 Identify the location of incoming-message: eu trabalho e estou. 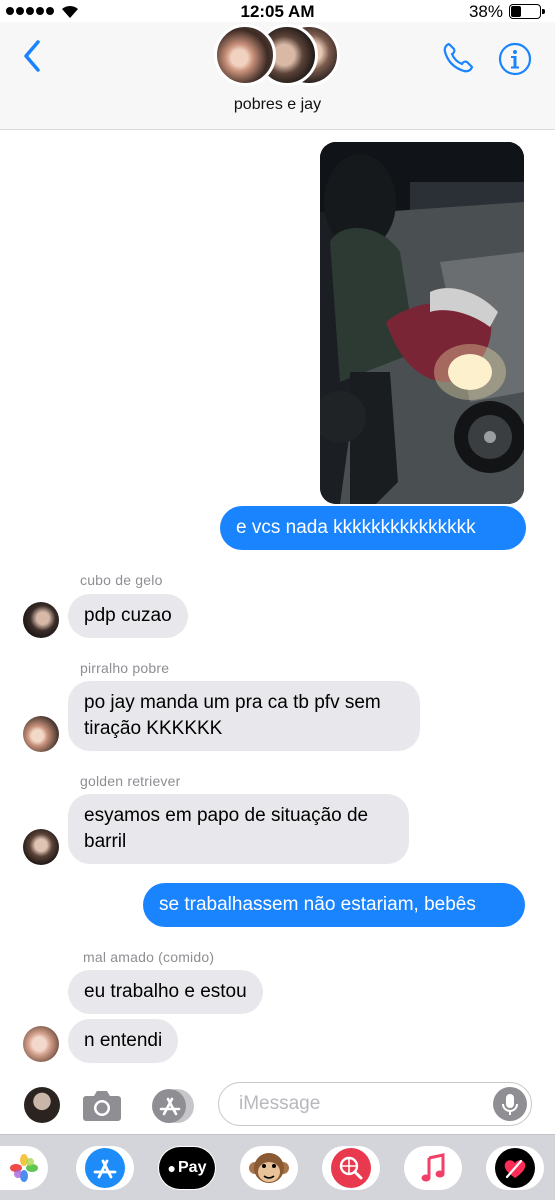
(165, 992).